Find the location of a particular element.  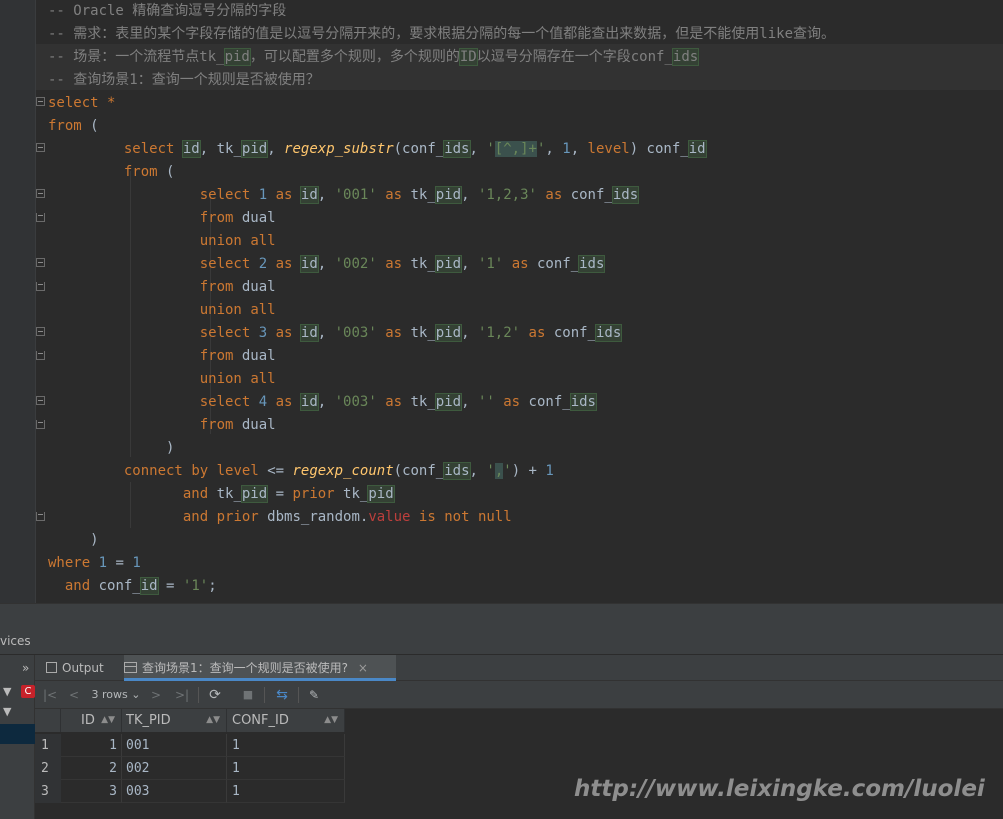

refresh-icon: ⟳ is located at coordinates (215, 695).